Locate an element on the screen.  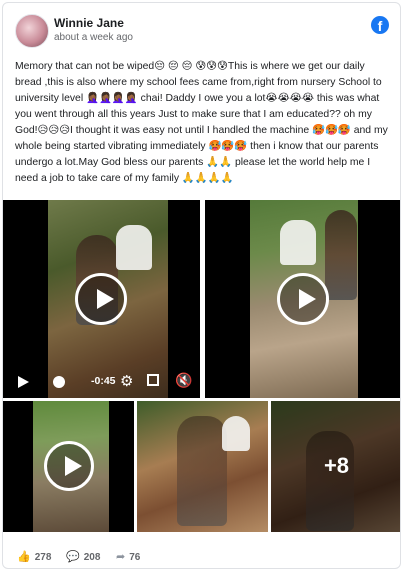
video-time: -0:45 is located at coordinates (103, 381).